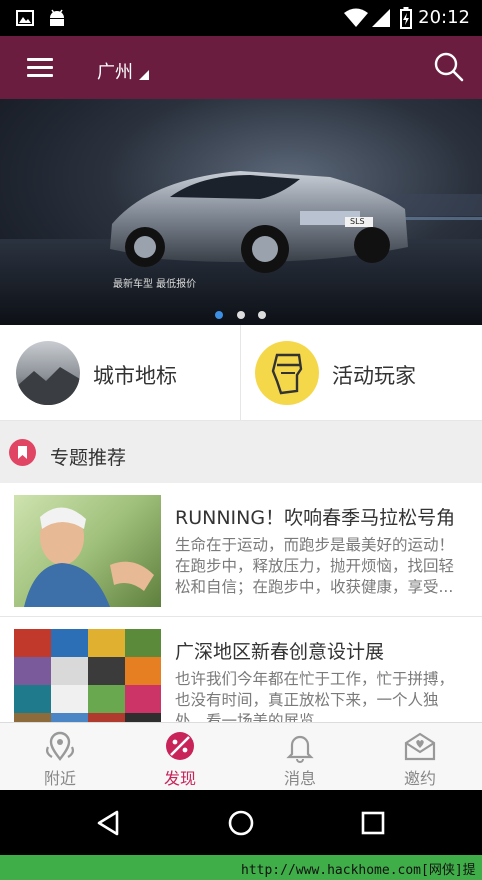 The height and width of the screenshot is (880, 482). What do you see at coordinates (40, 68) in the screenshot?
I see `menu-icon` at bounding box center [40, 68].